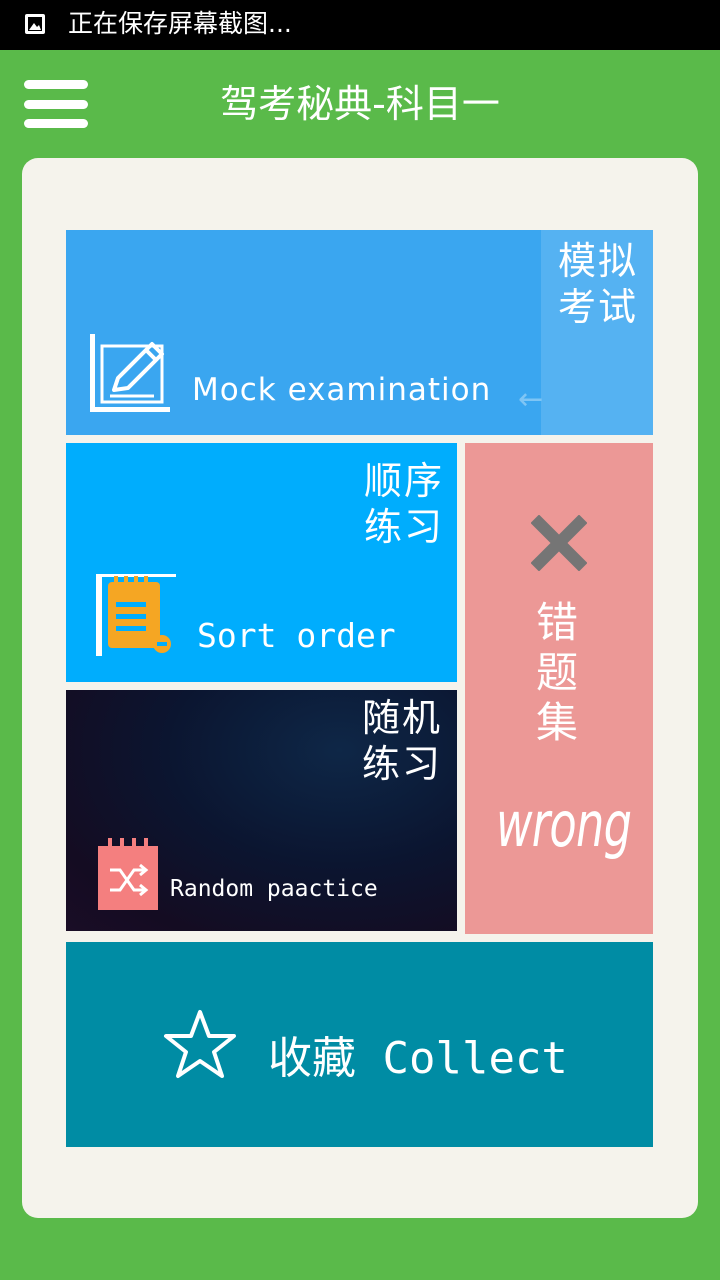  I want to click on collect-label: 收藏 Collect, so click(418, 1058).